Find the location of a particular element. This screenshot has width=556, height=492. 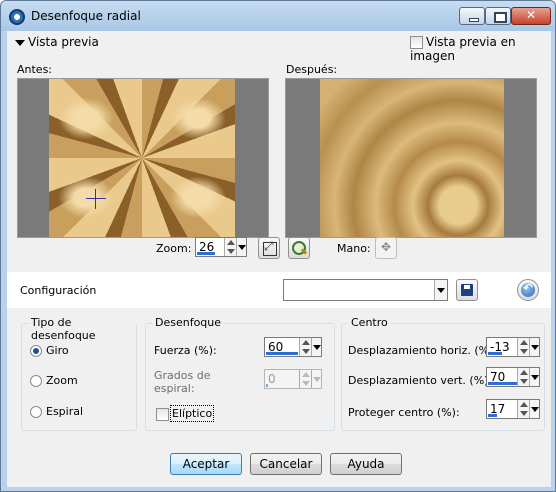

after-label: Después: is located at coordinates (312, 69).